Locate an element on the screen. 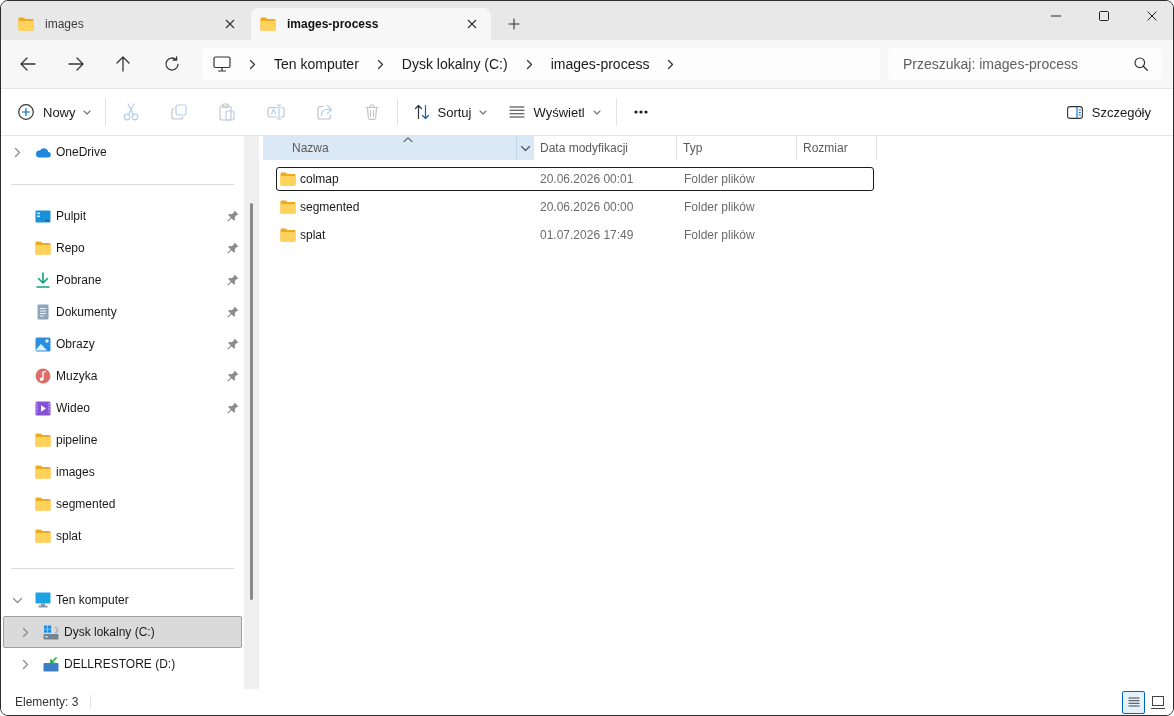 The width and height of the screenshot is (1174, 716). modified-date: 01.07.2026 17:49 is located at coordinates (587, 235).